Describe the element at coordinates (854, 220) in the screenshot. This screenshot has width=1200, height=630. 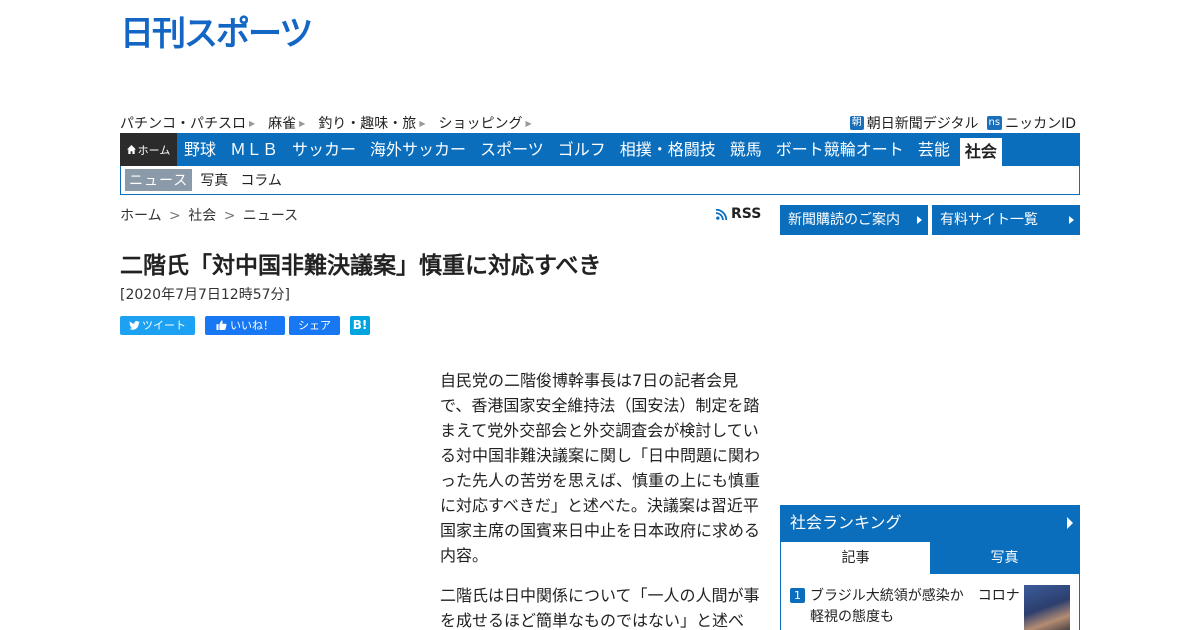
I see `subscription-info-button: 新聞購読のご案内` at that location.